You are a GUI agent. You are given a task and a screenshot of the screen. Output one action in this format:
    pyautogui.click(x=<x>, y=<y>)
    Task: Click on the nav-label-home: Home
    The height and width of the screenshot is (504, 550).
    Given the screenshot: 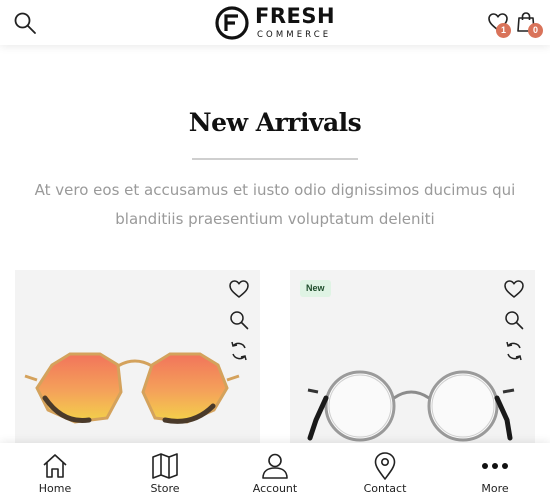 What is the action you would take?
    pyautogui.click(x=55, y=488)
    